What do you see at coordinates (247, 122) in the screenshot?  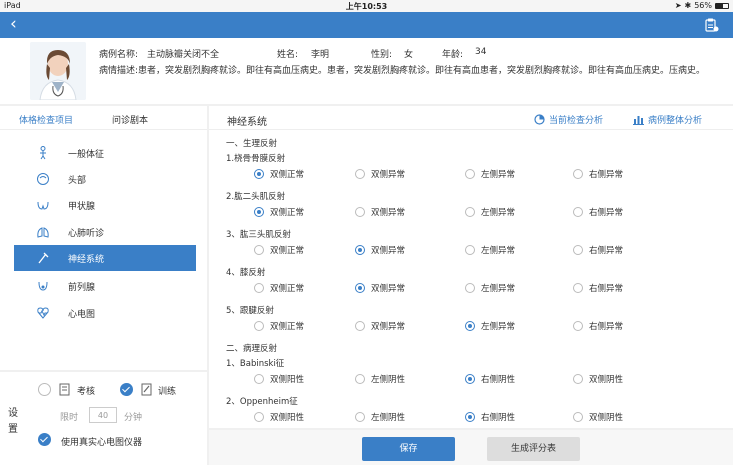 I see `section-title: 神经系统` at bounding box center [247, 122].